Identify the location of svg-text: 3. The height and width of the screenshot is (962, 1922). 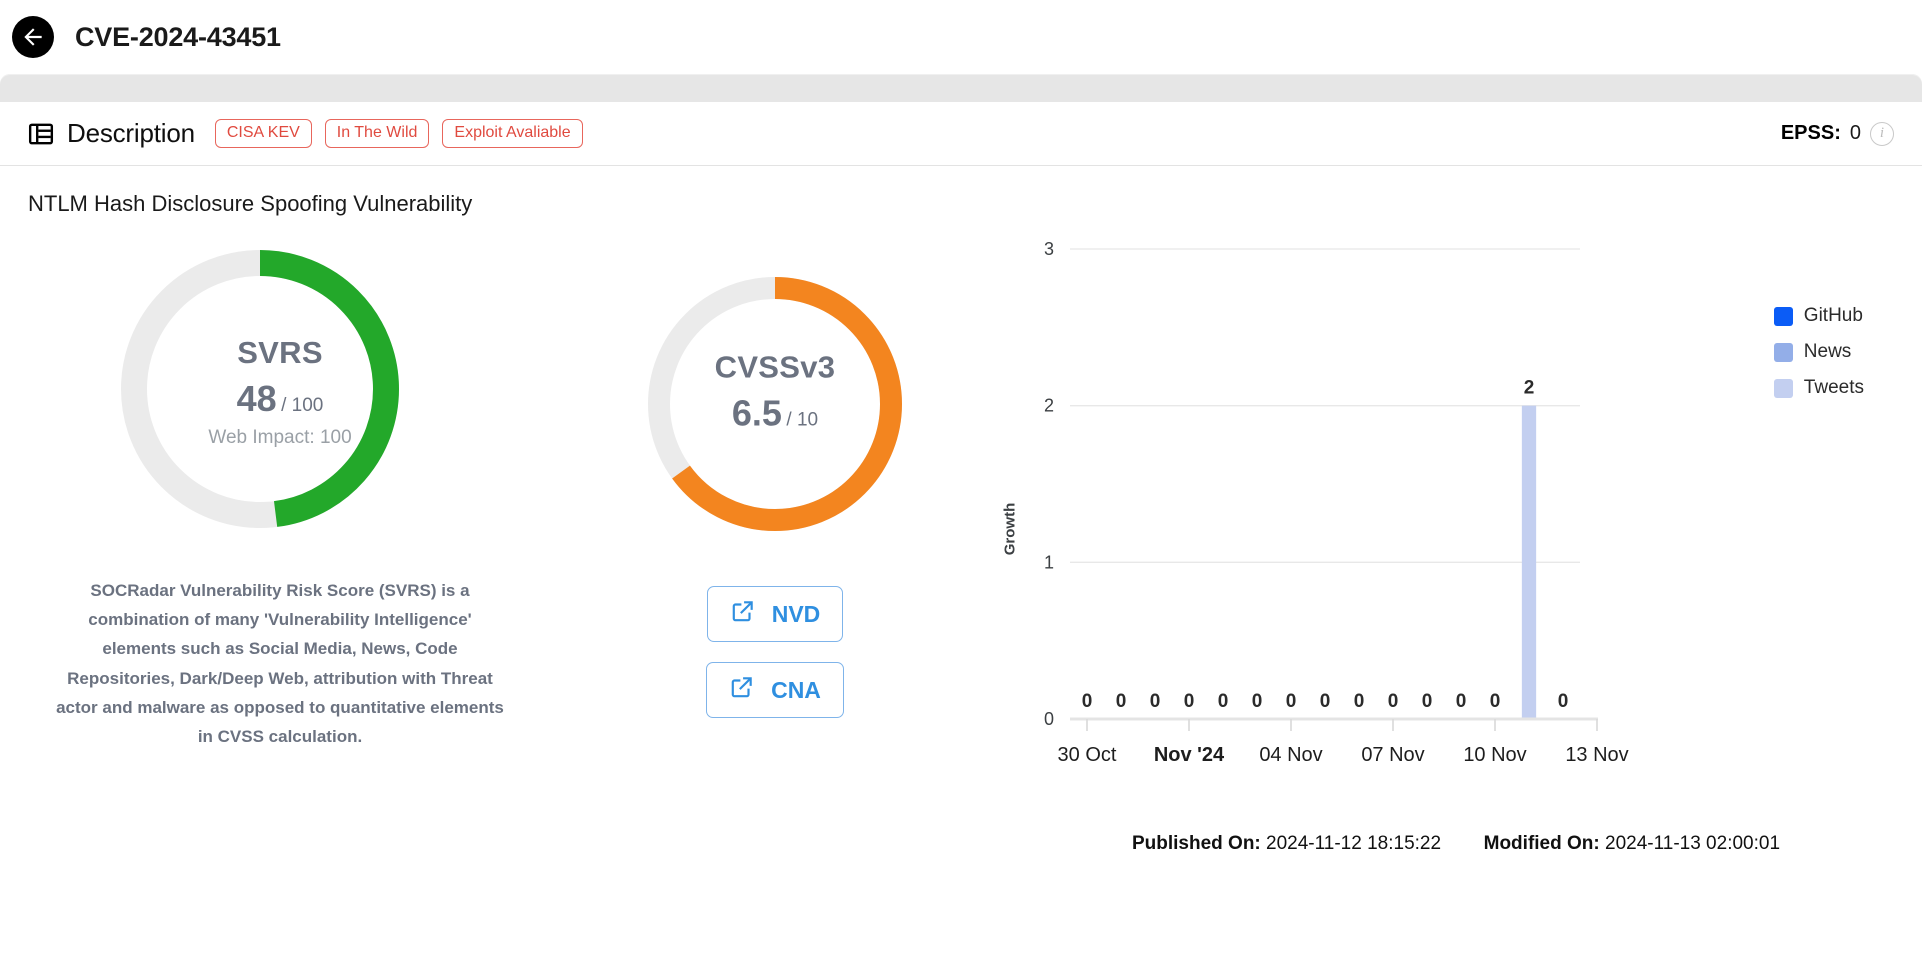
(1049, 249).